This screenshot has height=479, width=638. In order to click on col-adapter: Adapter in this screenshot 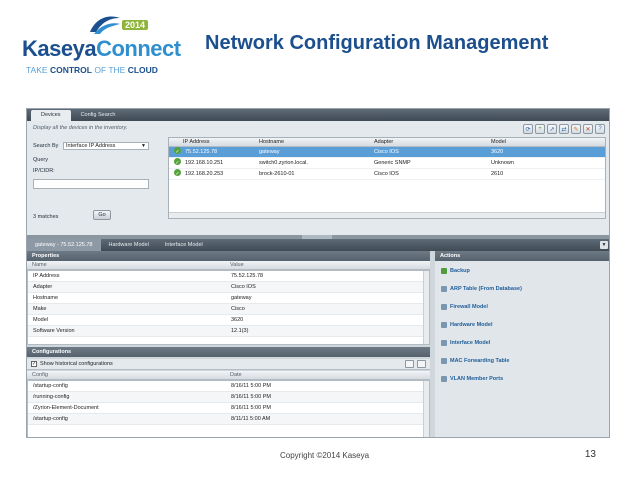, I will do `click(383, 142)`.